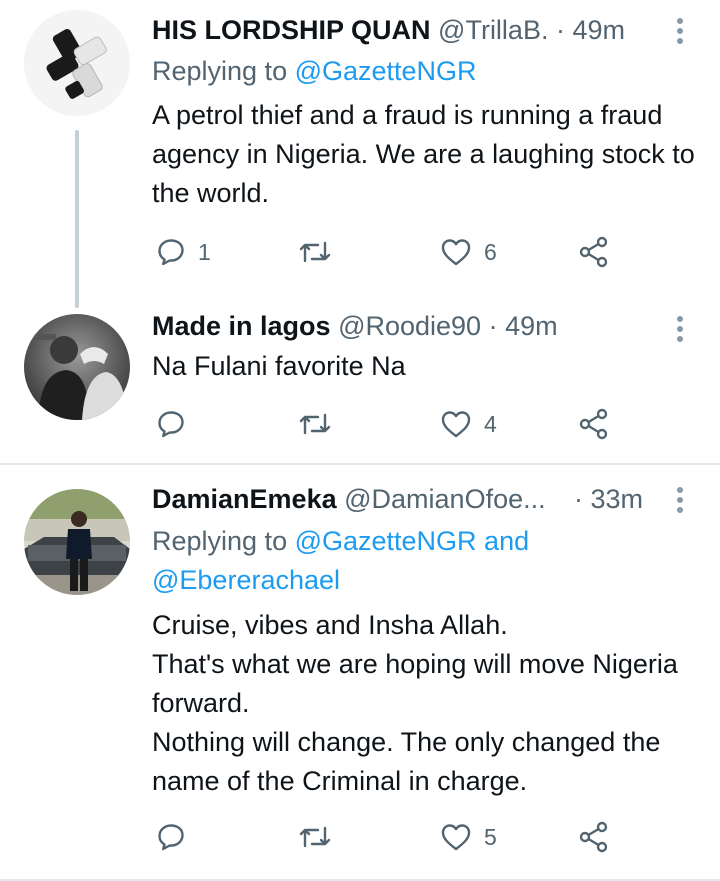  Describe the element at coordinates (291, 30) in the screenshot. I see `display-name: HIS LORDSHIP QUAN` at that location.